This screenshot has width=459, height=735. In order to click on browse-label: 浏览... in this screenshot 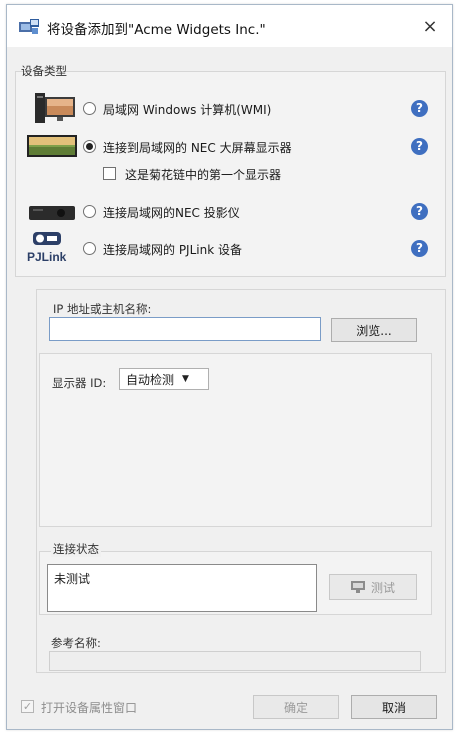, I will do `click(374, 330)`.